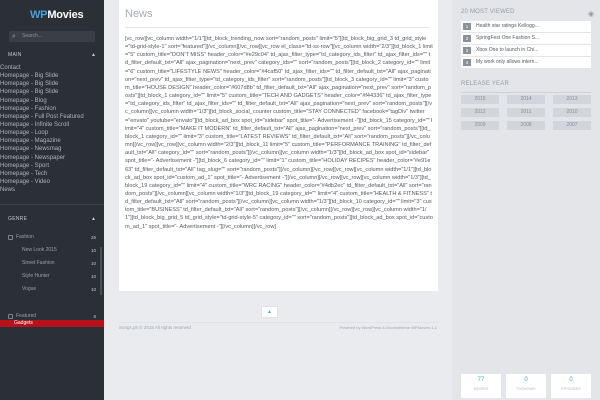 This screenshot has width=600, height=400. Describe the element at coordinates (93, 237) in the screenshot. I see `genre-count: 26` at that location.